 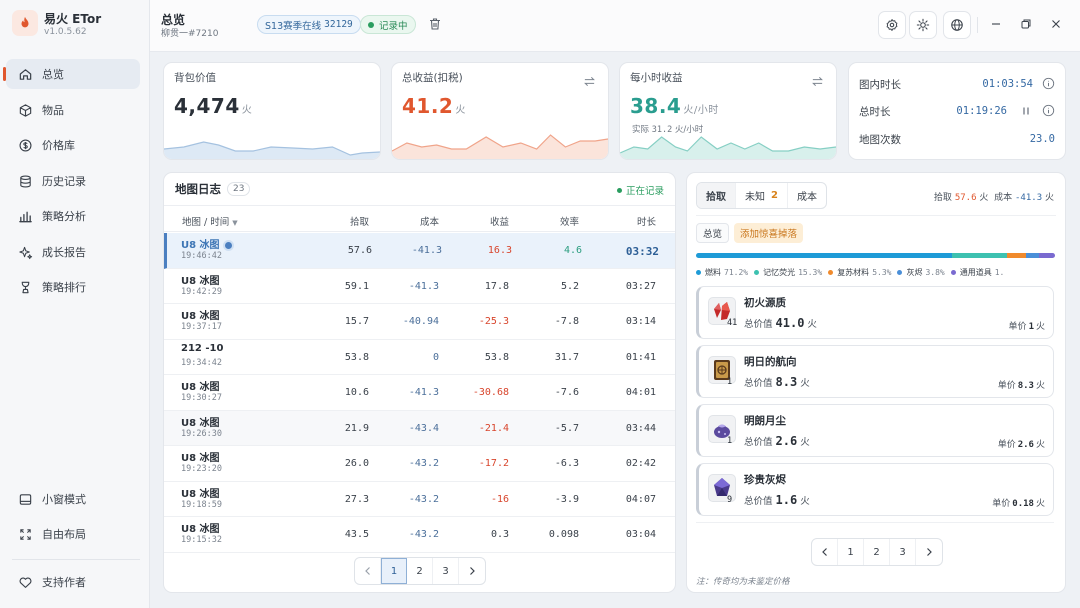 I want to click on drop-item-card: 41 初火源质 总价值 41.0 火 单价 1 火, so click(x=875, y=312).